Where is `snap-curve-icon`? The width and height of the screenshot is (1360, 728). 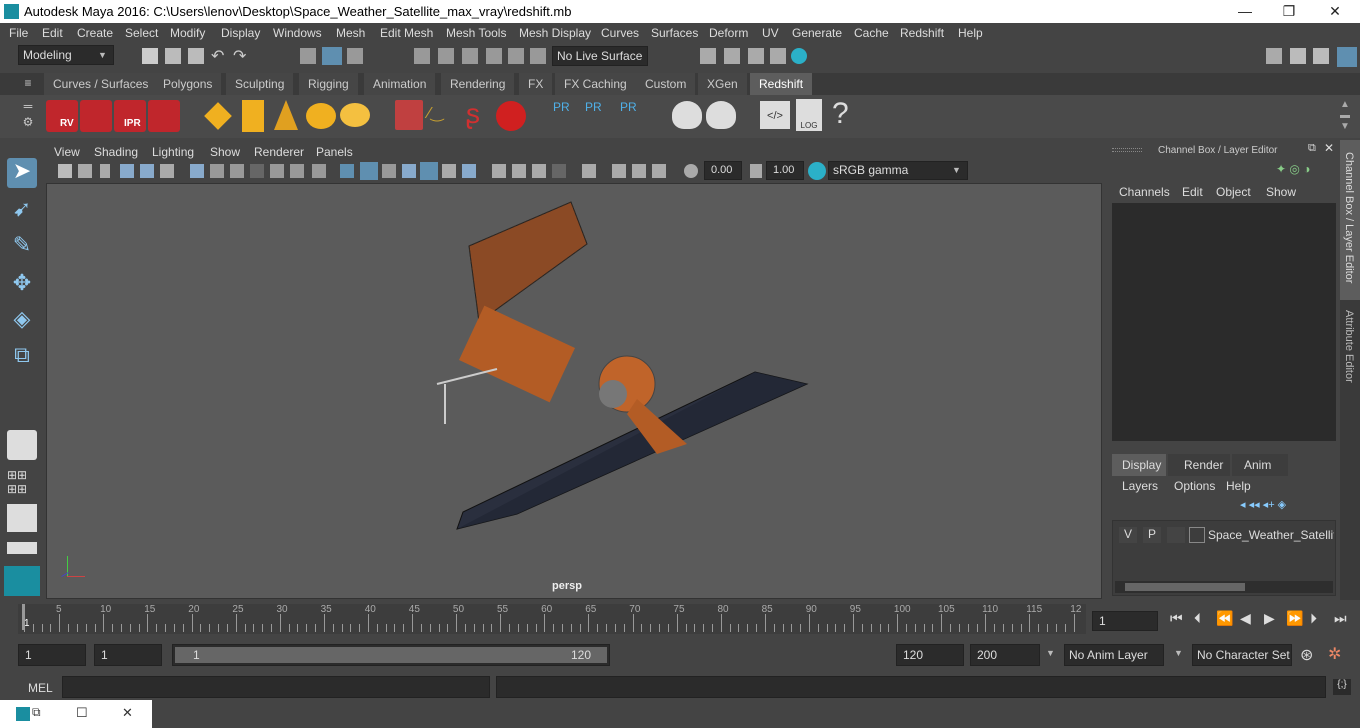
snap-curve-icon is located at coordinates (446, 56).